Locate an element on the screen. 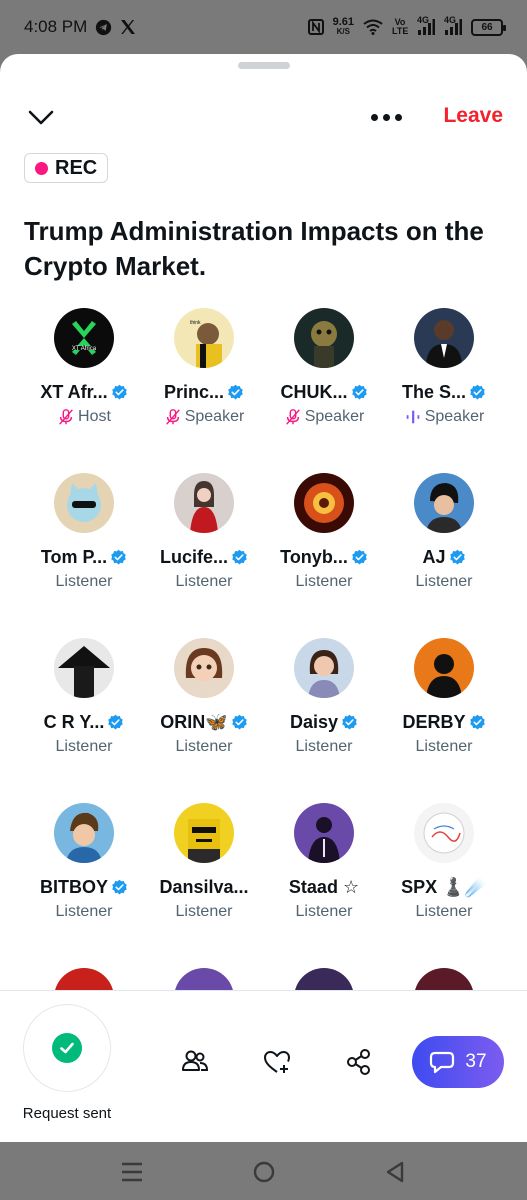 Image resolution: width=527 pixels, height=1200 pixels. participant-tile: Staad ☆ Listener is located at coordinates (324, 878).